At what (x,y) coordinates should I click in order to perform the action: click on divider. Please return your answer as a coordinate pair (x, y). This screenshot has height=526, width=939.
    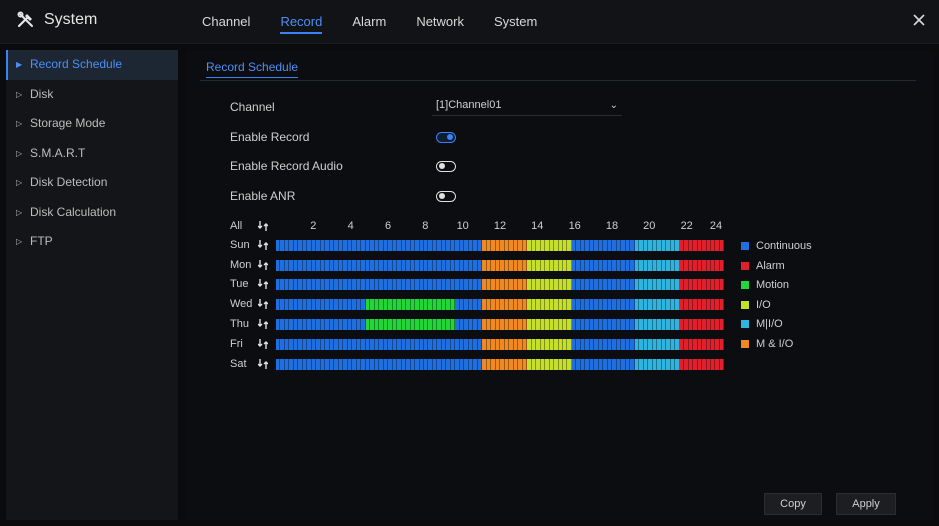
    Looking at the image, I should click on (558, 80).